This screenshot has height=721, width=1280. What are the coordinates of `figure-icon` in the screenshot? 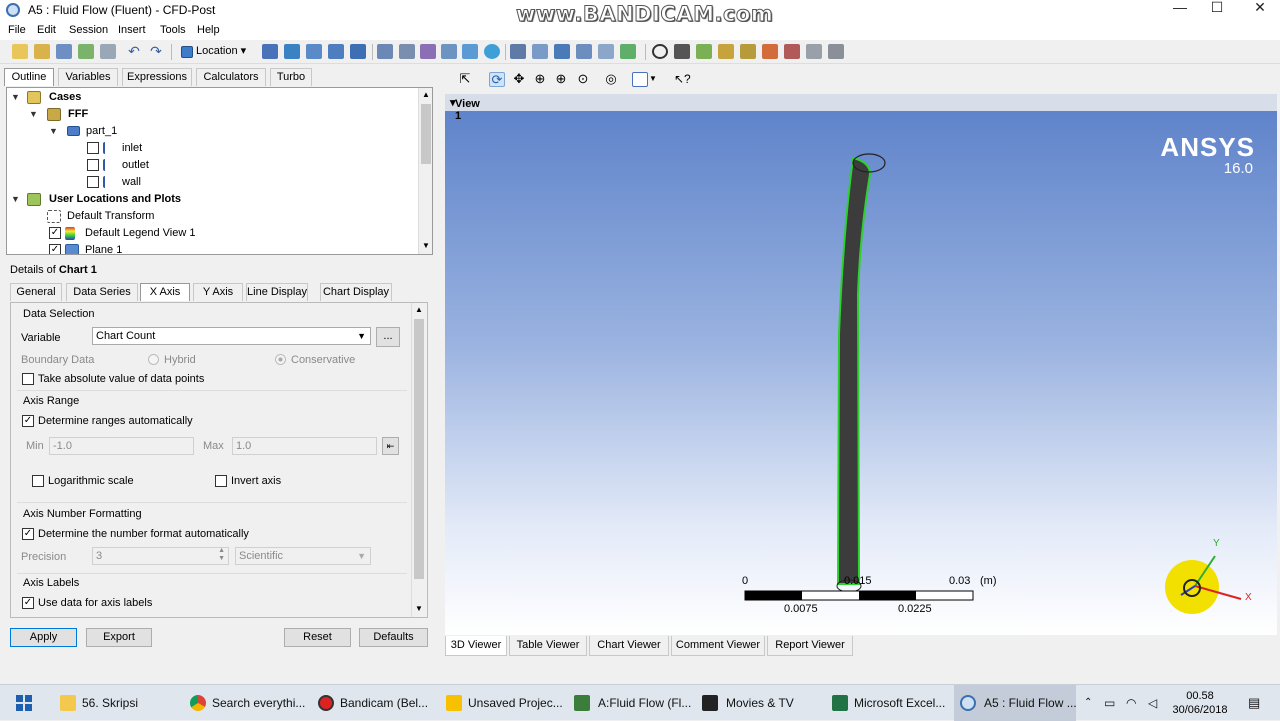 It's located at (628, 51).